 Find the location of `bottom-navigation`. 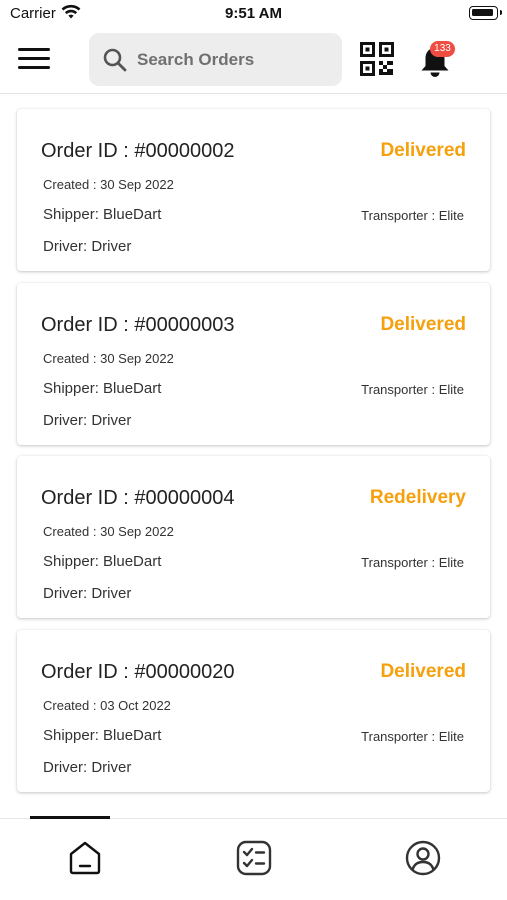

bottom-navigation is located at coordinates (253, 858).